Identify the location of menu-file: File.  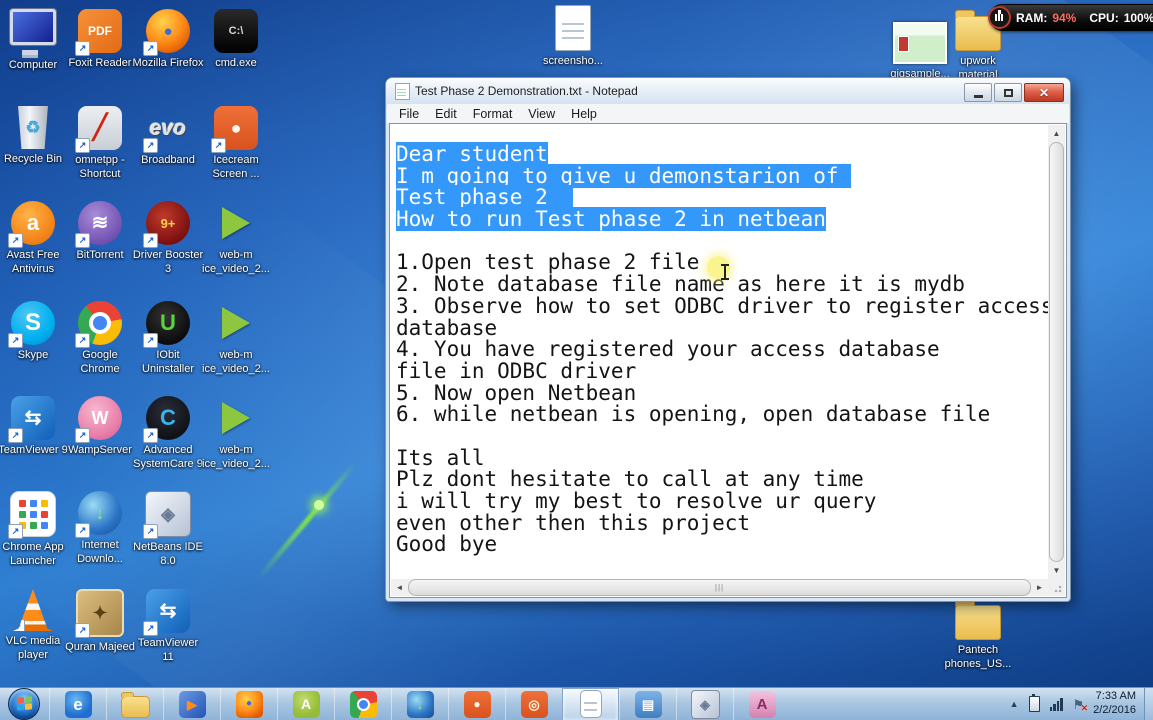
(409, 114).